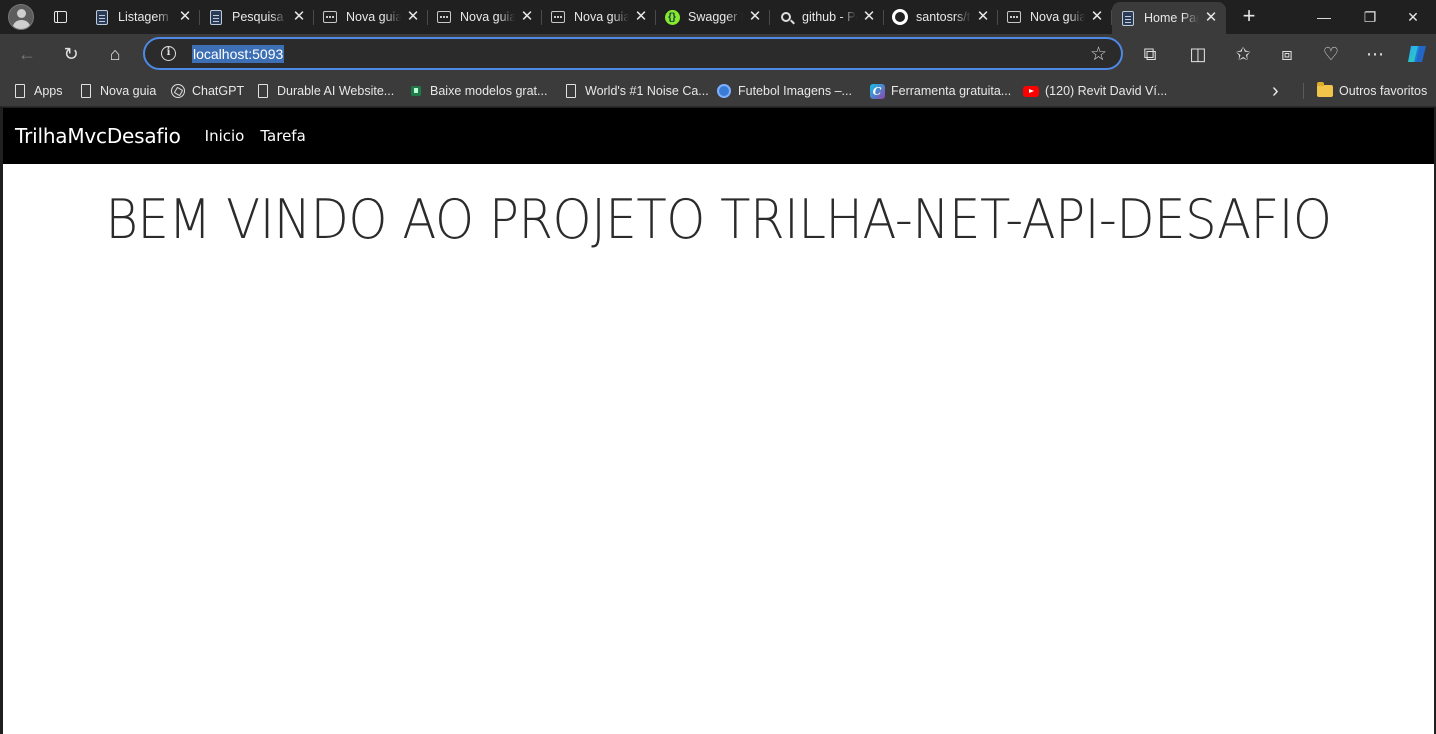 Image resolution: width=1436 pixels, height=734 pixels. Describe the element at coordinates (27, 54) in the screenshot. I see `back-icon: ←` at that location.